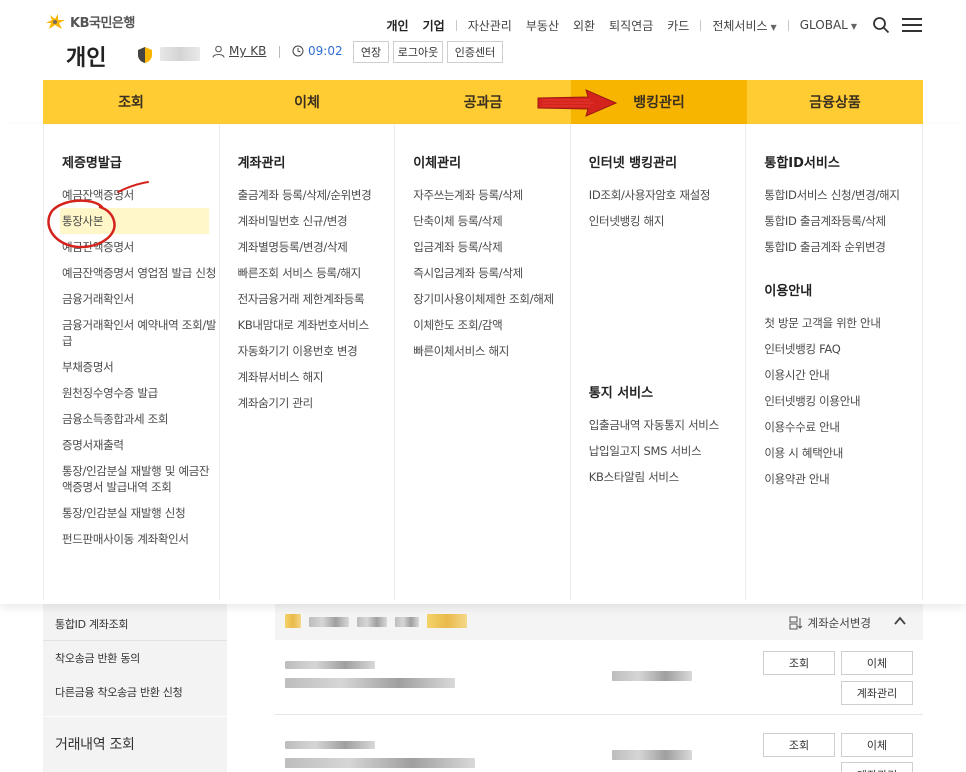 This screenshot has width=966, height=772. I want to click on menu-item: 통장/인감분실 재발행 및 예금잔액증명서 발급내역 조회, so click(139, 479).